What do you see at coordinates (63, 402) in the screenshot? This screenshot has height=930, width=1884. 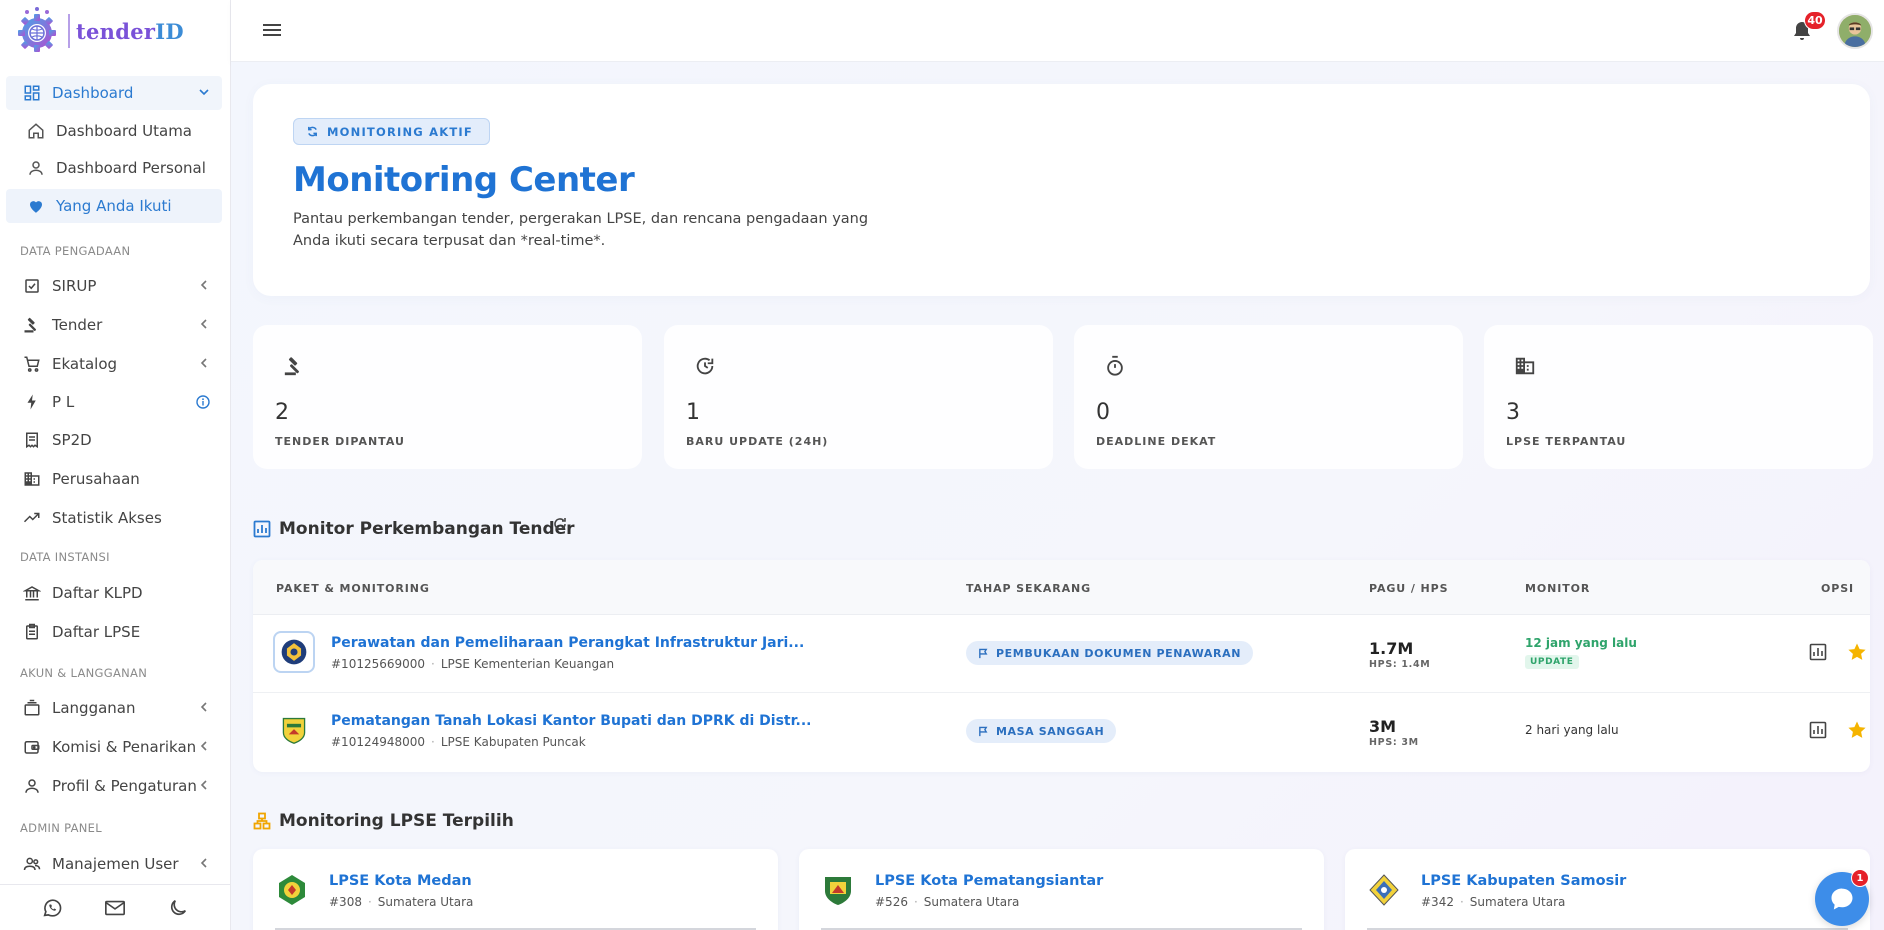 I see `sidebar-item-label: P L` at bounding box center [63, 402].